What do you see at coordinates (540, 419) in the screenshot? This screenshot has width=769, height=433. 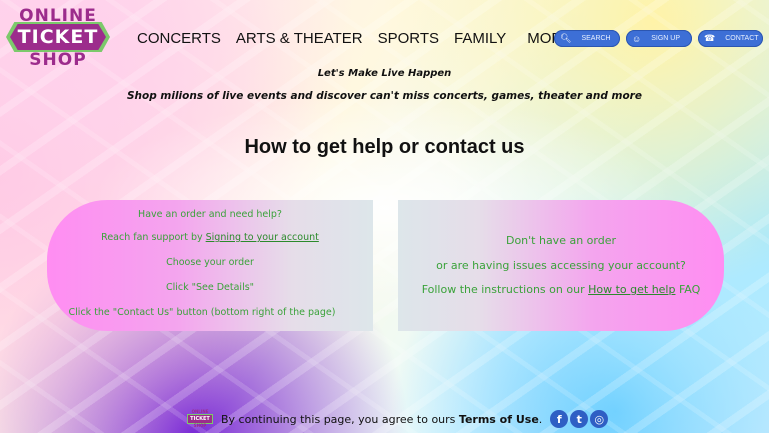 I see `footer-text-suffix: .` at bounding box center [540, 419].